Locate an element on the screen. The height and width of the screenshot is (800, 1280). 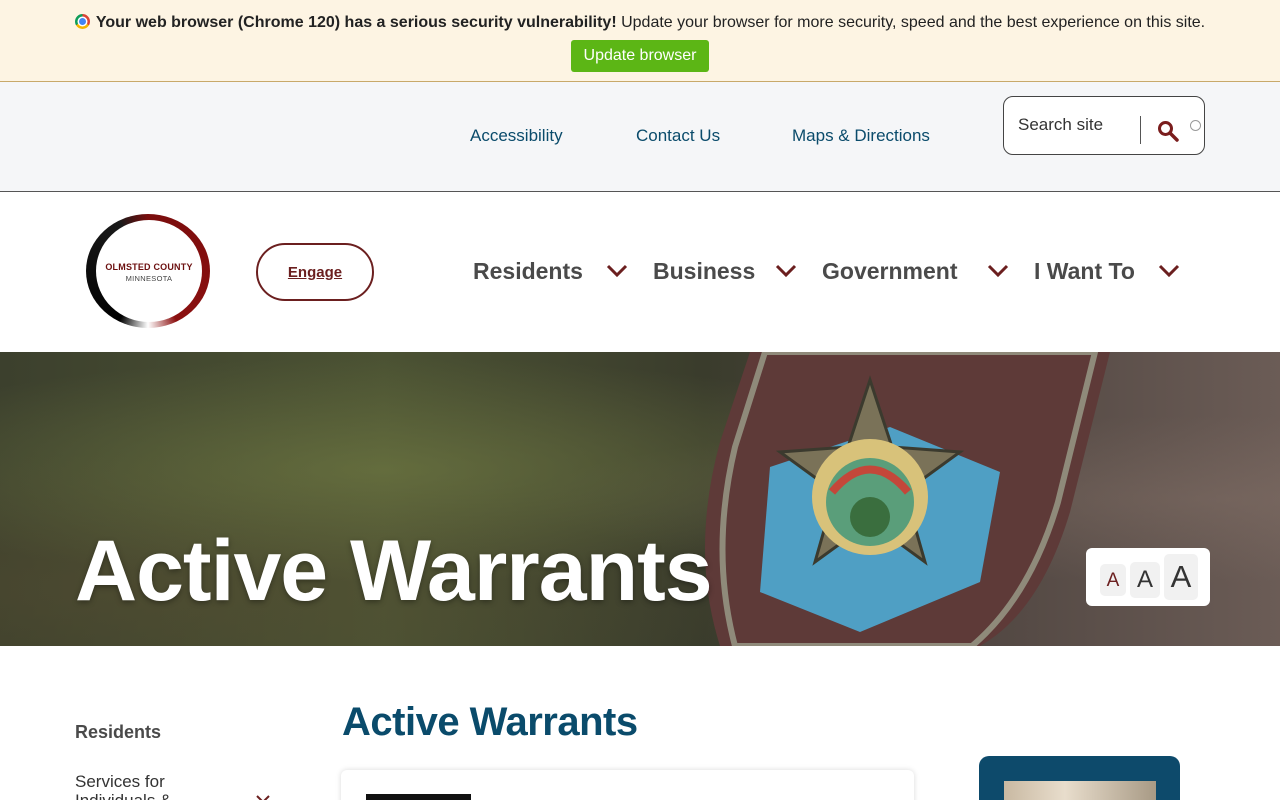
side-card-image is located at coordinates (1080, 790).